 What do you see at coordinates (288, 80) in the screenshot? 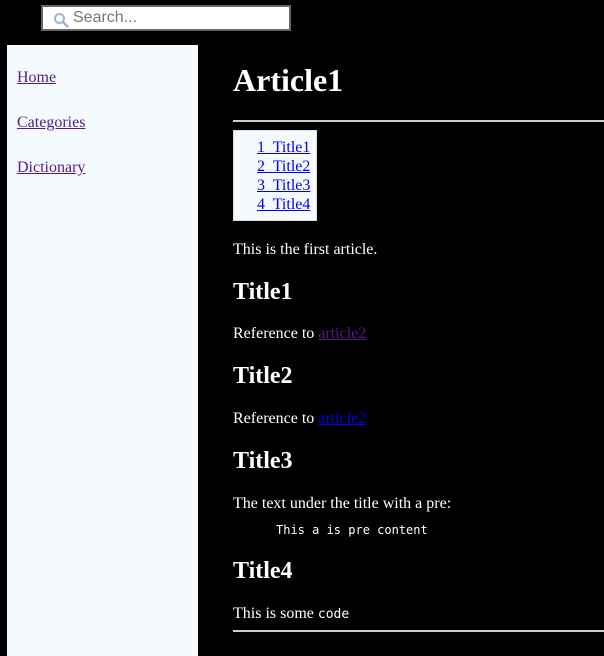
I see `page-title: Article1` at bounding box center [288, 80].